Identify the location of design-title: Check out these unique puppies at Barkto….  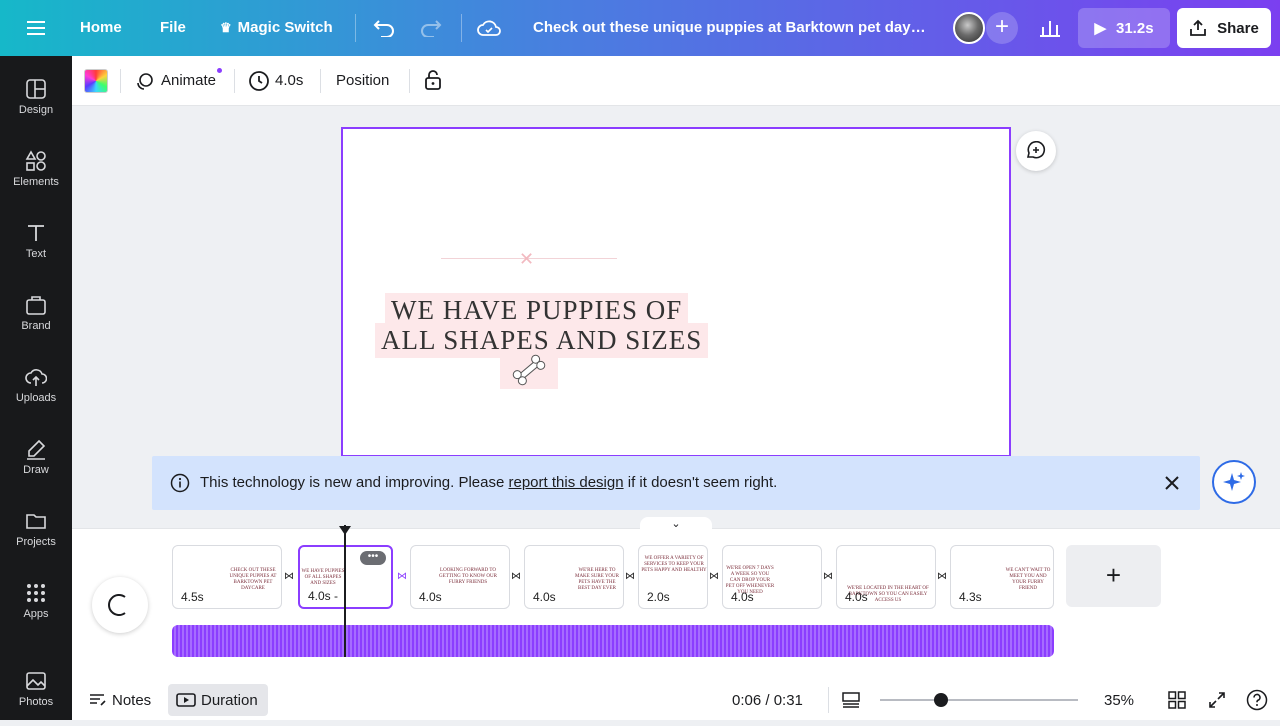
(733, 28).